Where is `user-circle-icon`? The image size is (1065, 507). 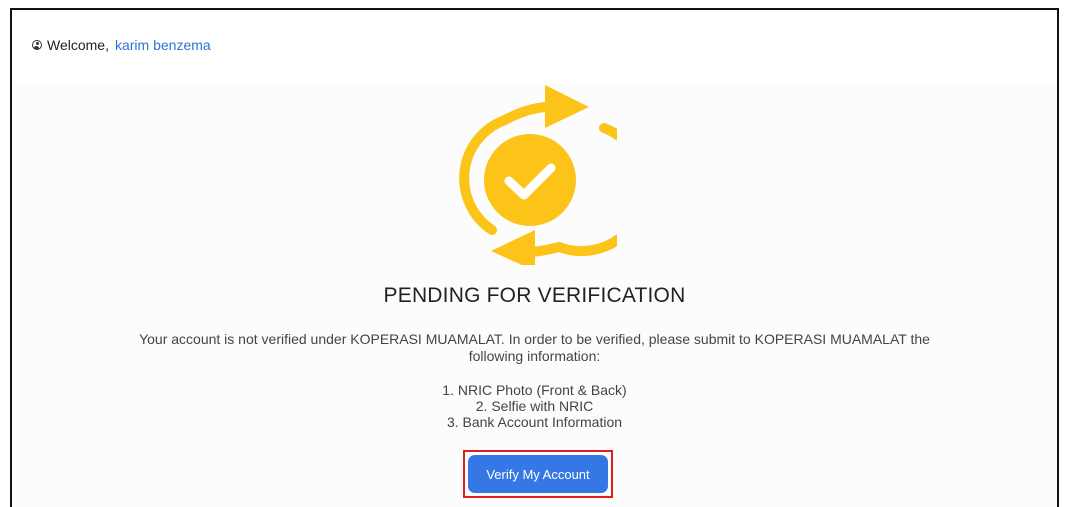 user-circle-icon is located at coordinates (37, 45).